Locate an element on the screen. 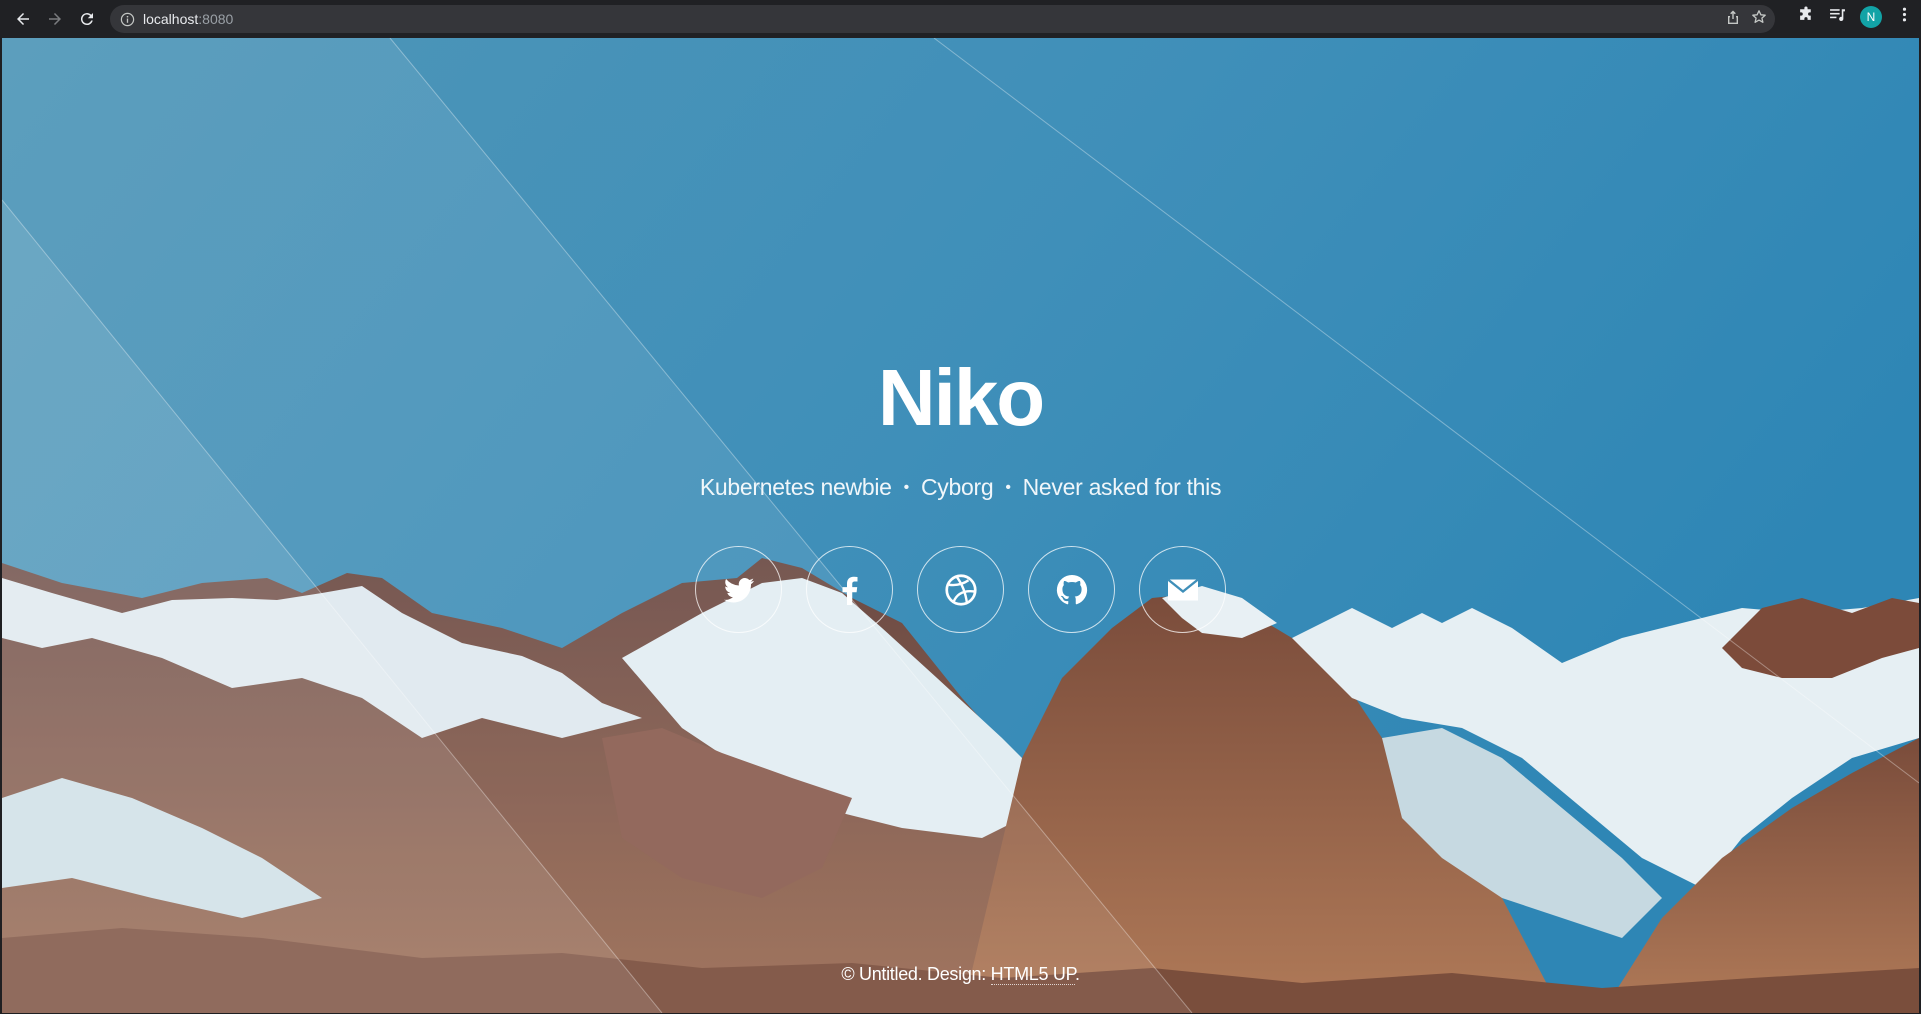  forward-button is located at coordinates (55, 19).